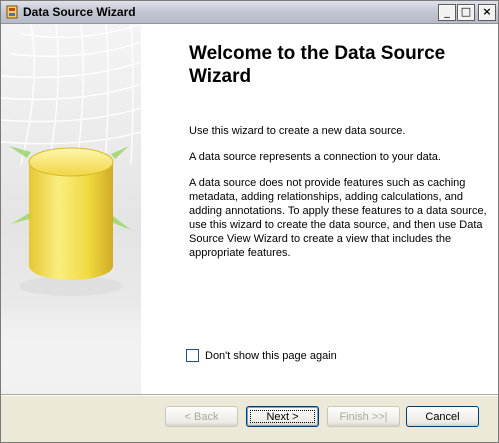  What do you see at coordinates (466, 12) in the screenshot?
I see `maximize-button: □` at bounding box center [466, 12].